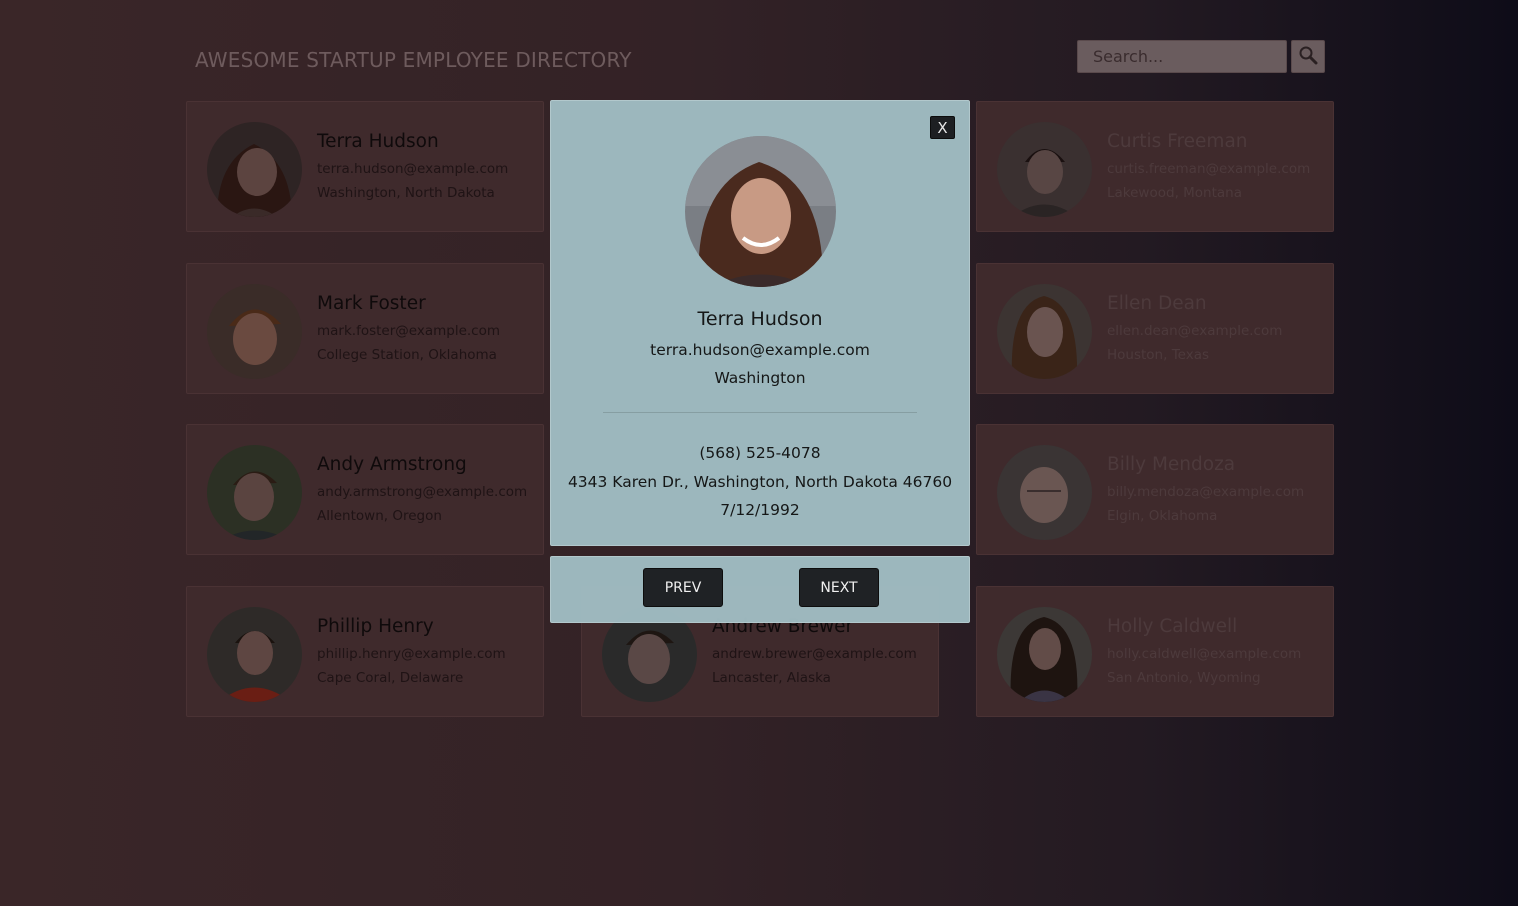 The image size is (1518, 906). What do you see at coordinates (1204, 654) in the screenshot?
I see `employee-email: holly.caldwell@example.com` at bounding box center [1204, 654].